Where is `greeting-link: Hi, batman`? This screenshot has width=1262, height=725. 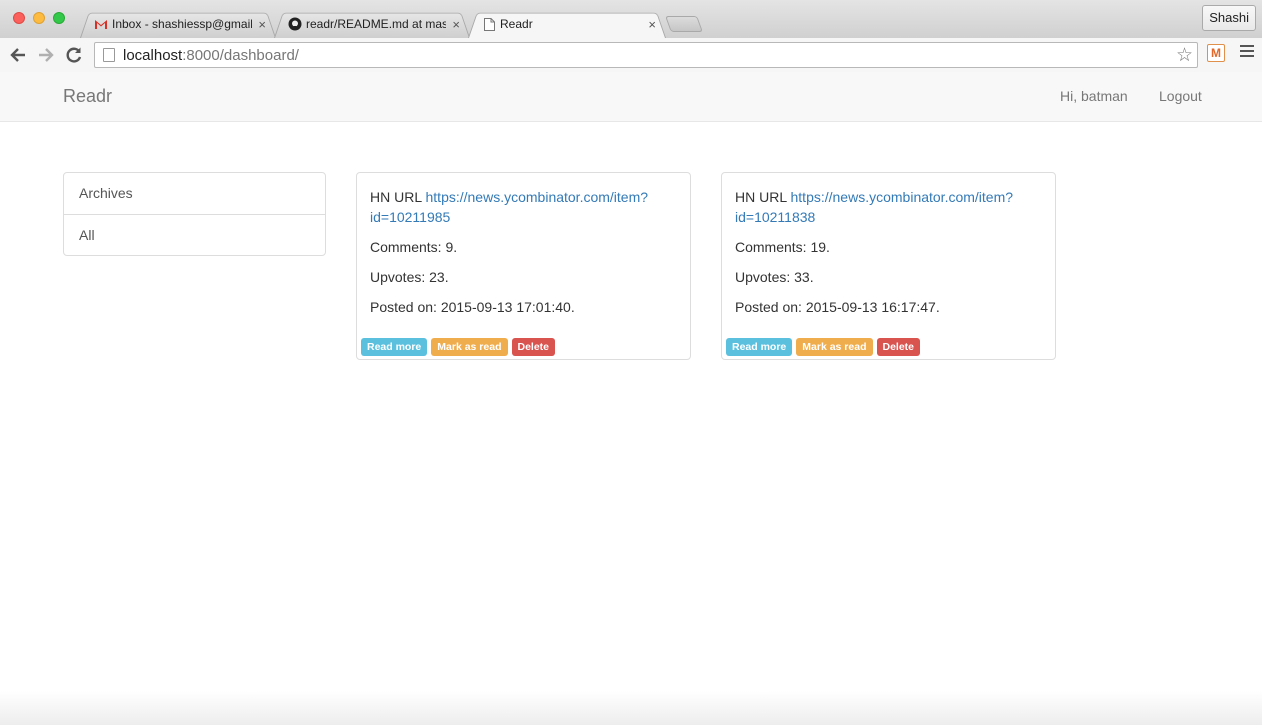 greeting-link: Hi, batman is located at coordinates (1094, 96).